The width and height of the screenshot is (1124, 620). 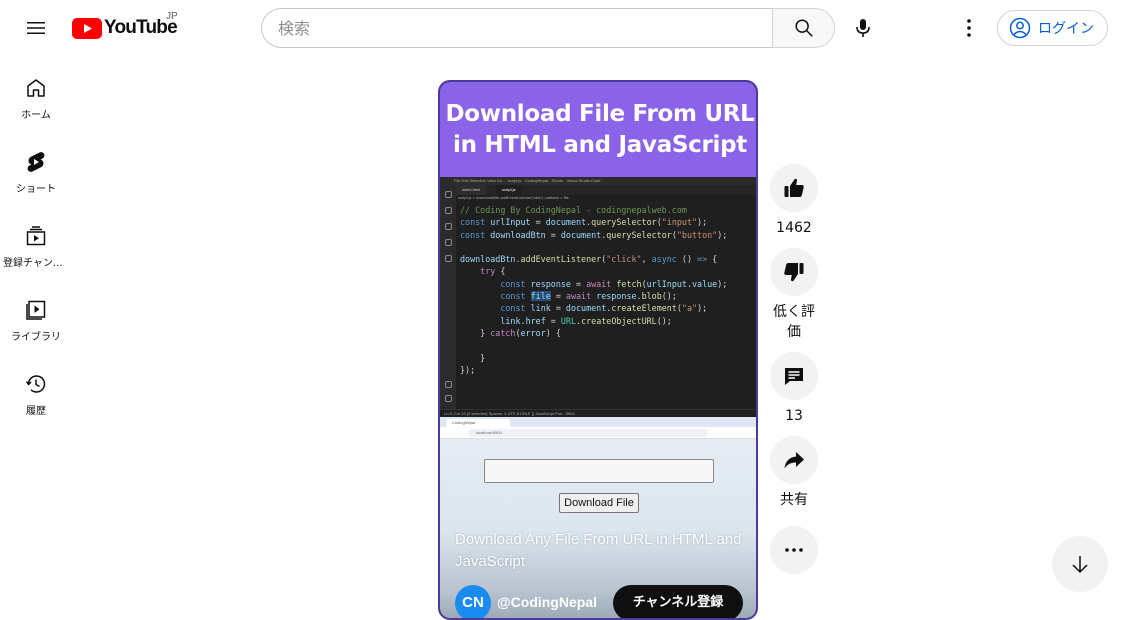 I want to click on dislike-button, so click(x=794, y=272).